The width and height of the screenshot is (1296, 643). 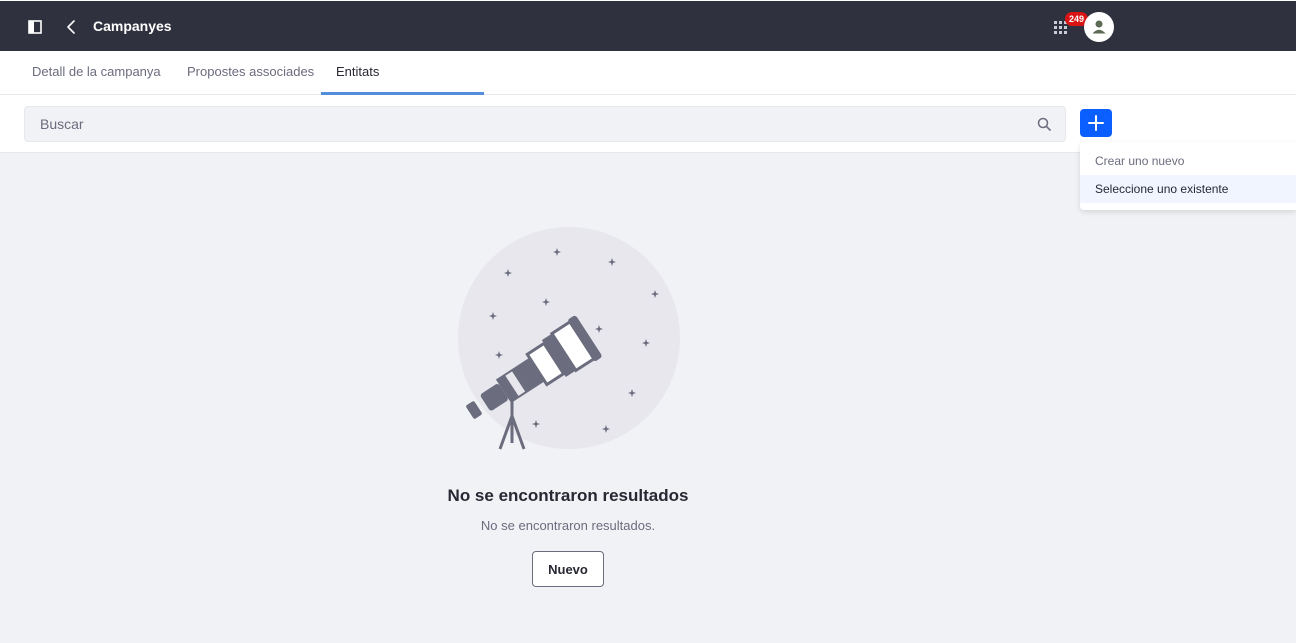 What do you see at coordinates (525, 124) in the screenshot?
I see `search-input` at bounding box center [525, 124].